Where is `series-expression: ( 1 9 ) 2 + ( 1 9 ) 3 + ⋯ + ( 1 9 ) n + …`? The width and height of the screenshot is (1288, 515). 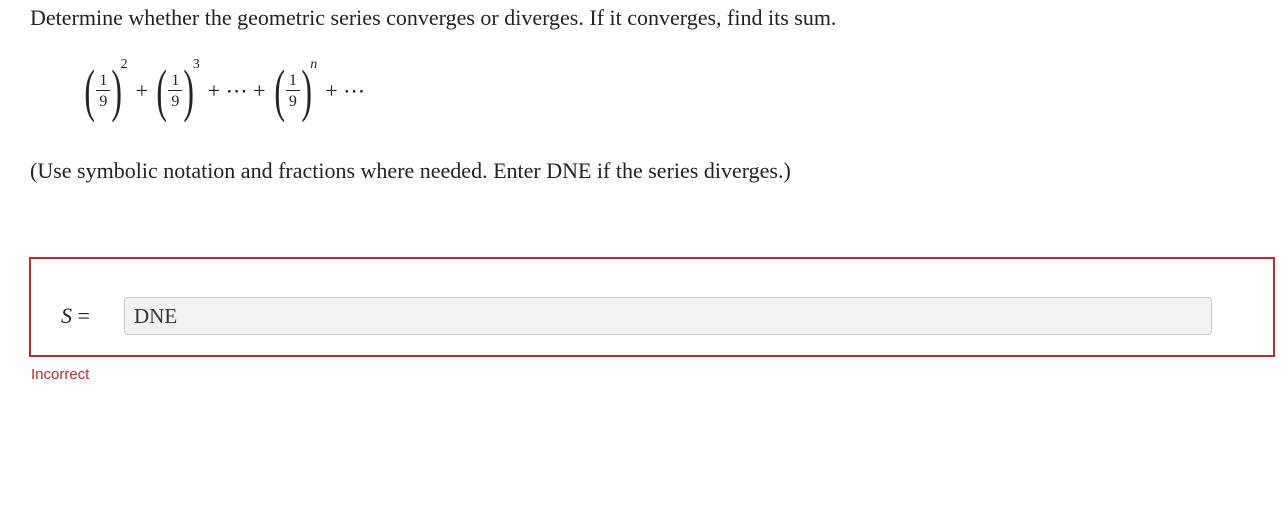
series-expression: ( 1 9 ) 2 + ( 1 9 ) 3 + ⋯ + ( 1 9 ) n + … is located at coordinates (228, 91).